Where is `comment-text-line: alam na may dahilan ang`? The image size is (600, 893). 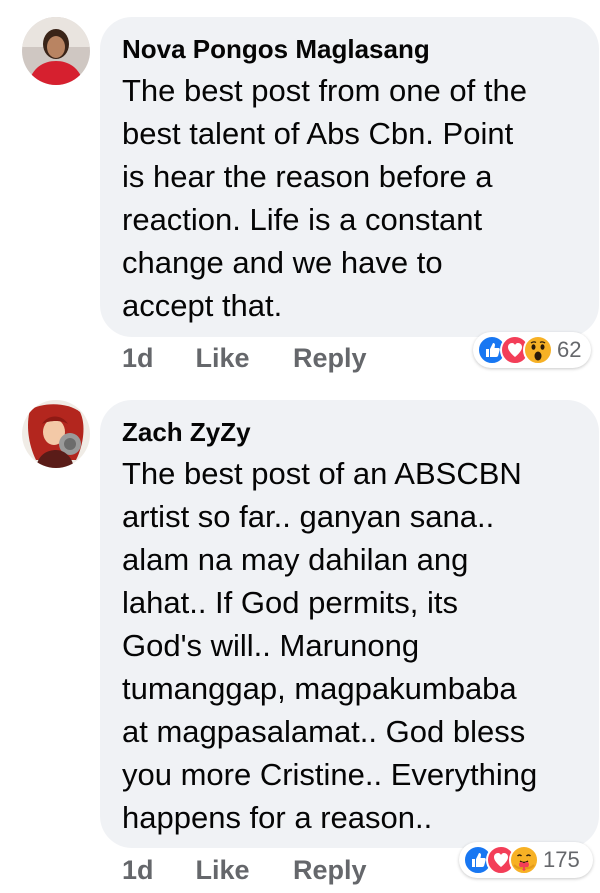
comment-text-line: alam na may dahilan ang is located at coordinates (295, 559).